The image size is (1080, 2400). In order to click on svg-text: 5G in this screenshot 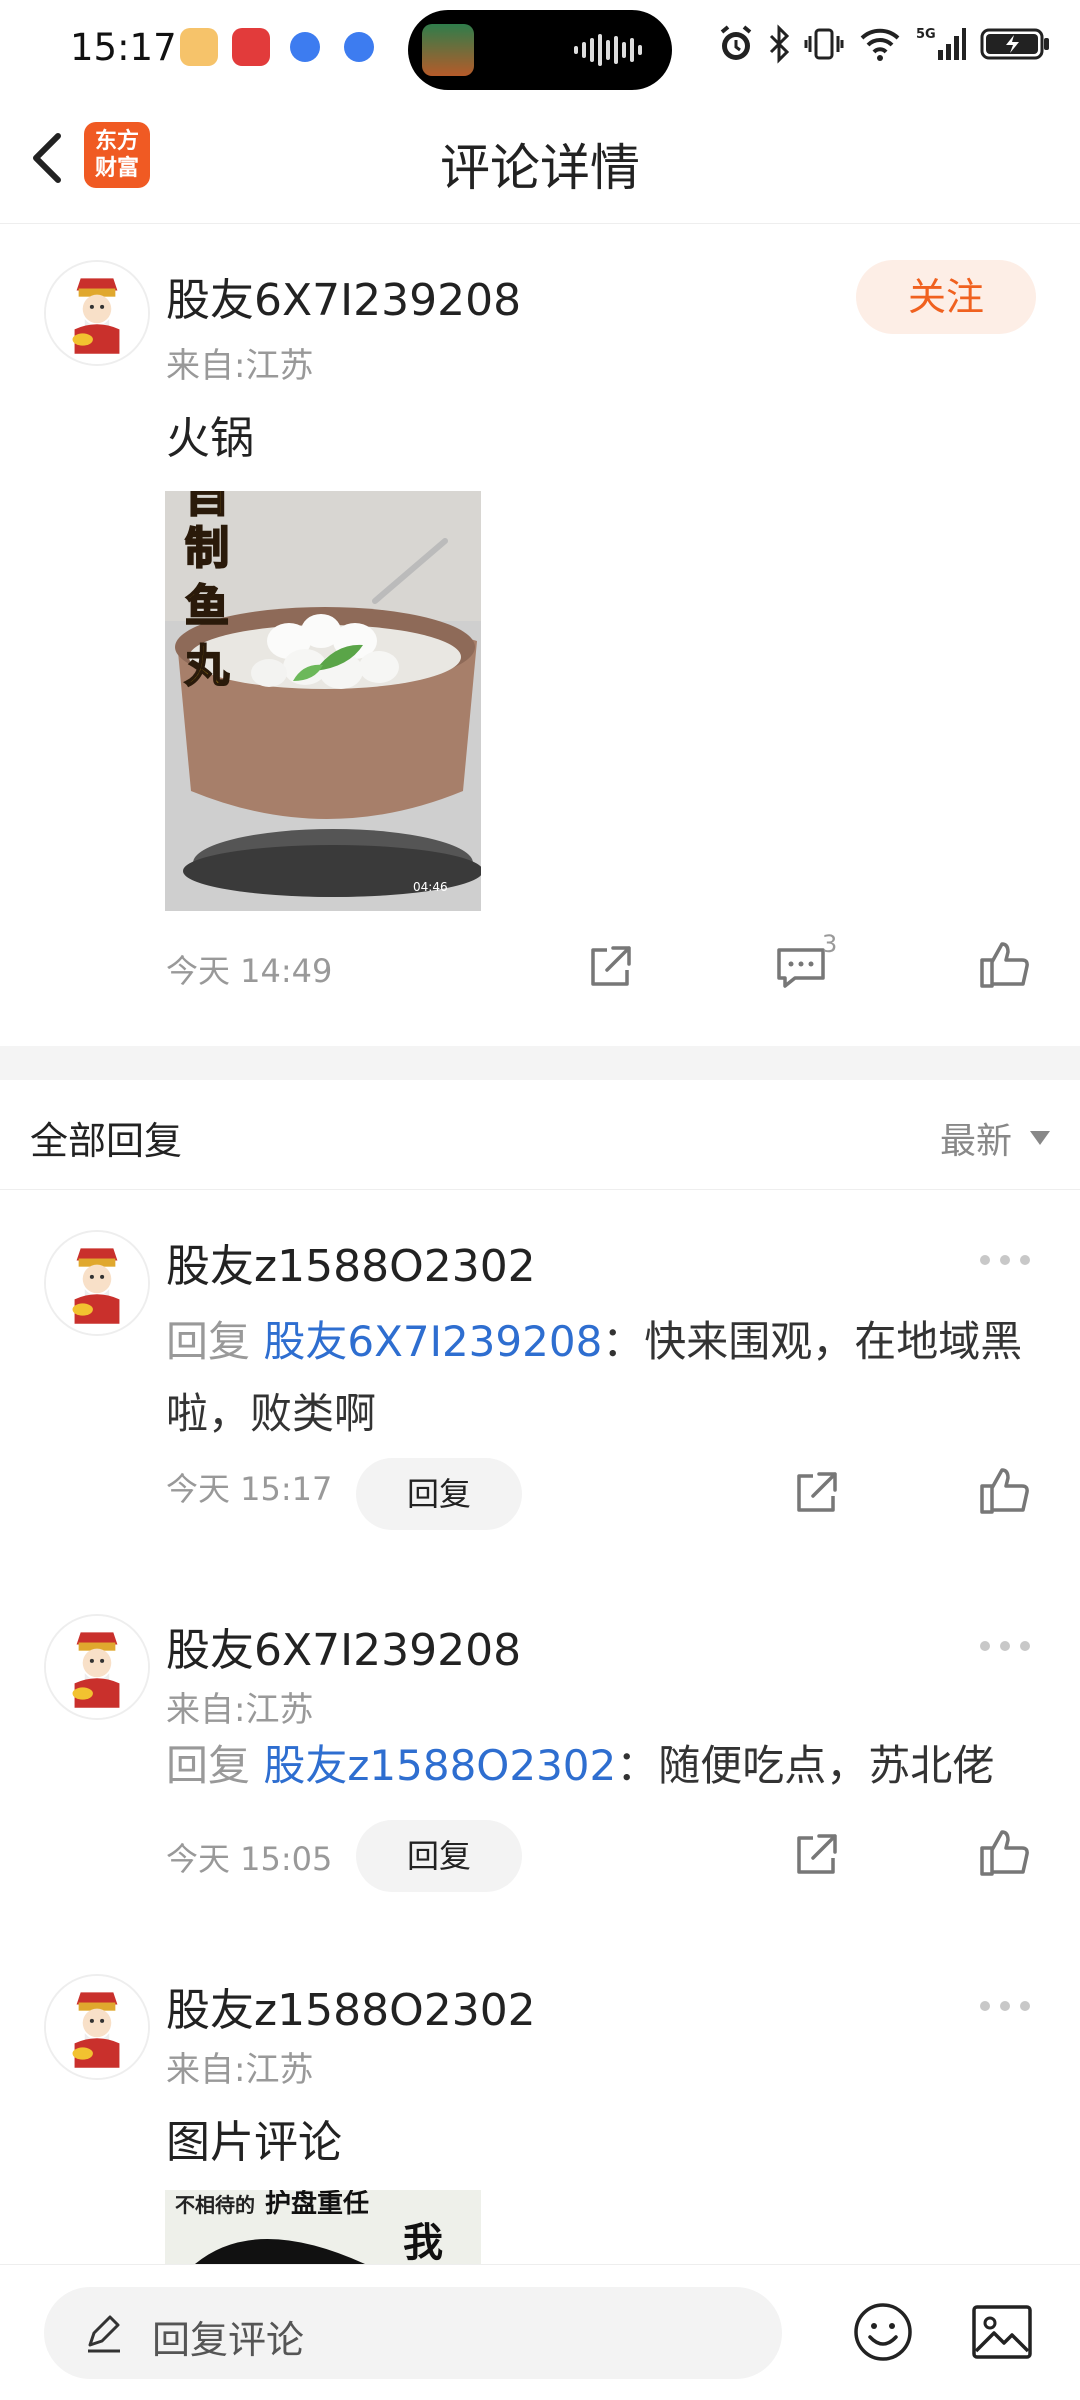, I will do `click(926, 34)`.